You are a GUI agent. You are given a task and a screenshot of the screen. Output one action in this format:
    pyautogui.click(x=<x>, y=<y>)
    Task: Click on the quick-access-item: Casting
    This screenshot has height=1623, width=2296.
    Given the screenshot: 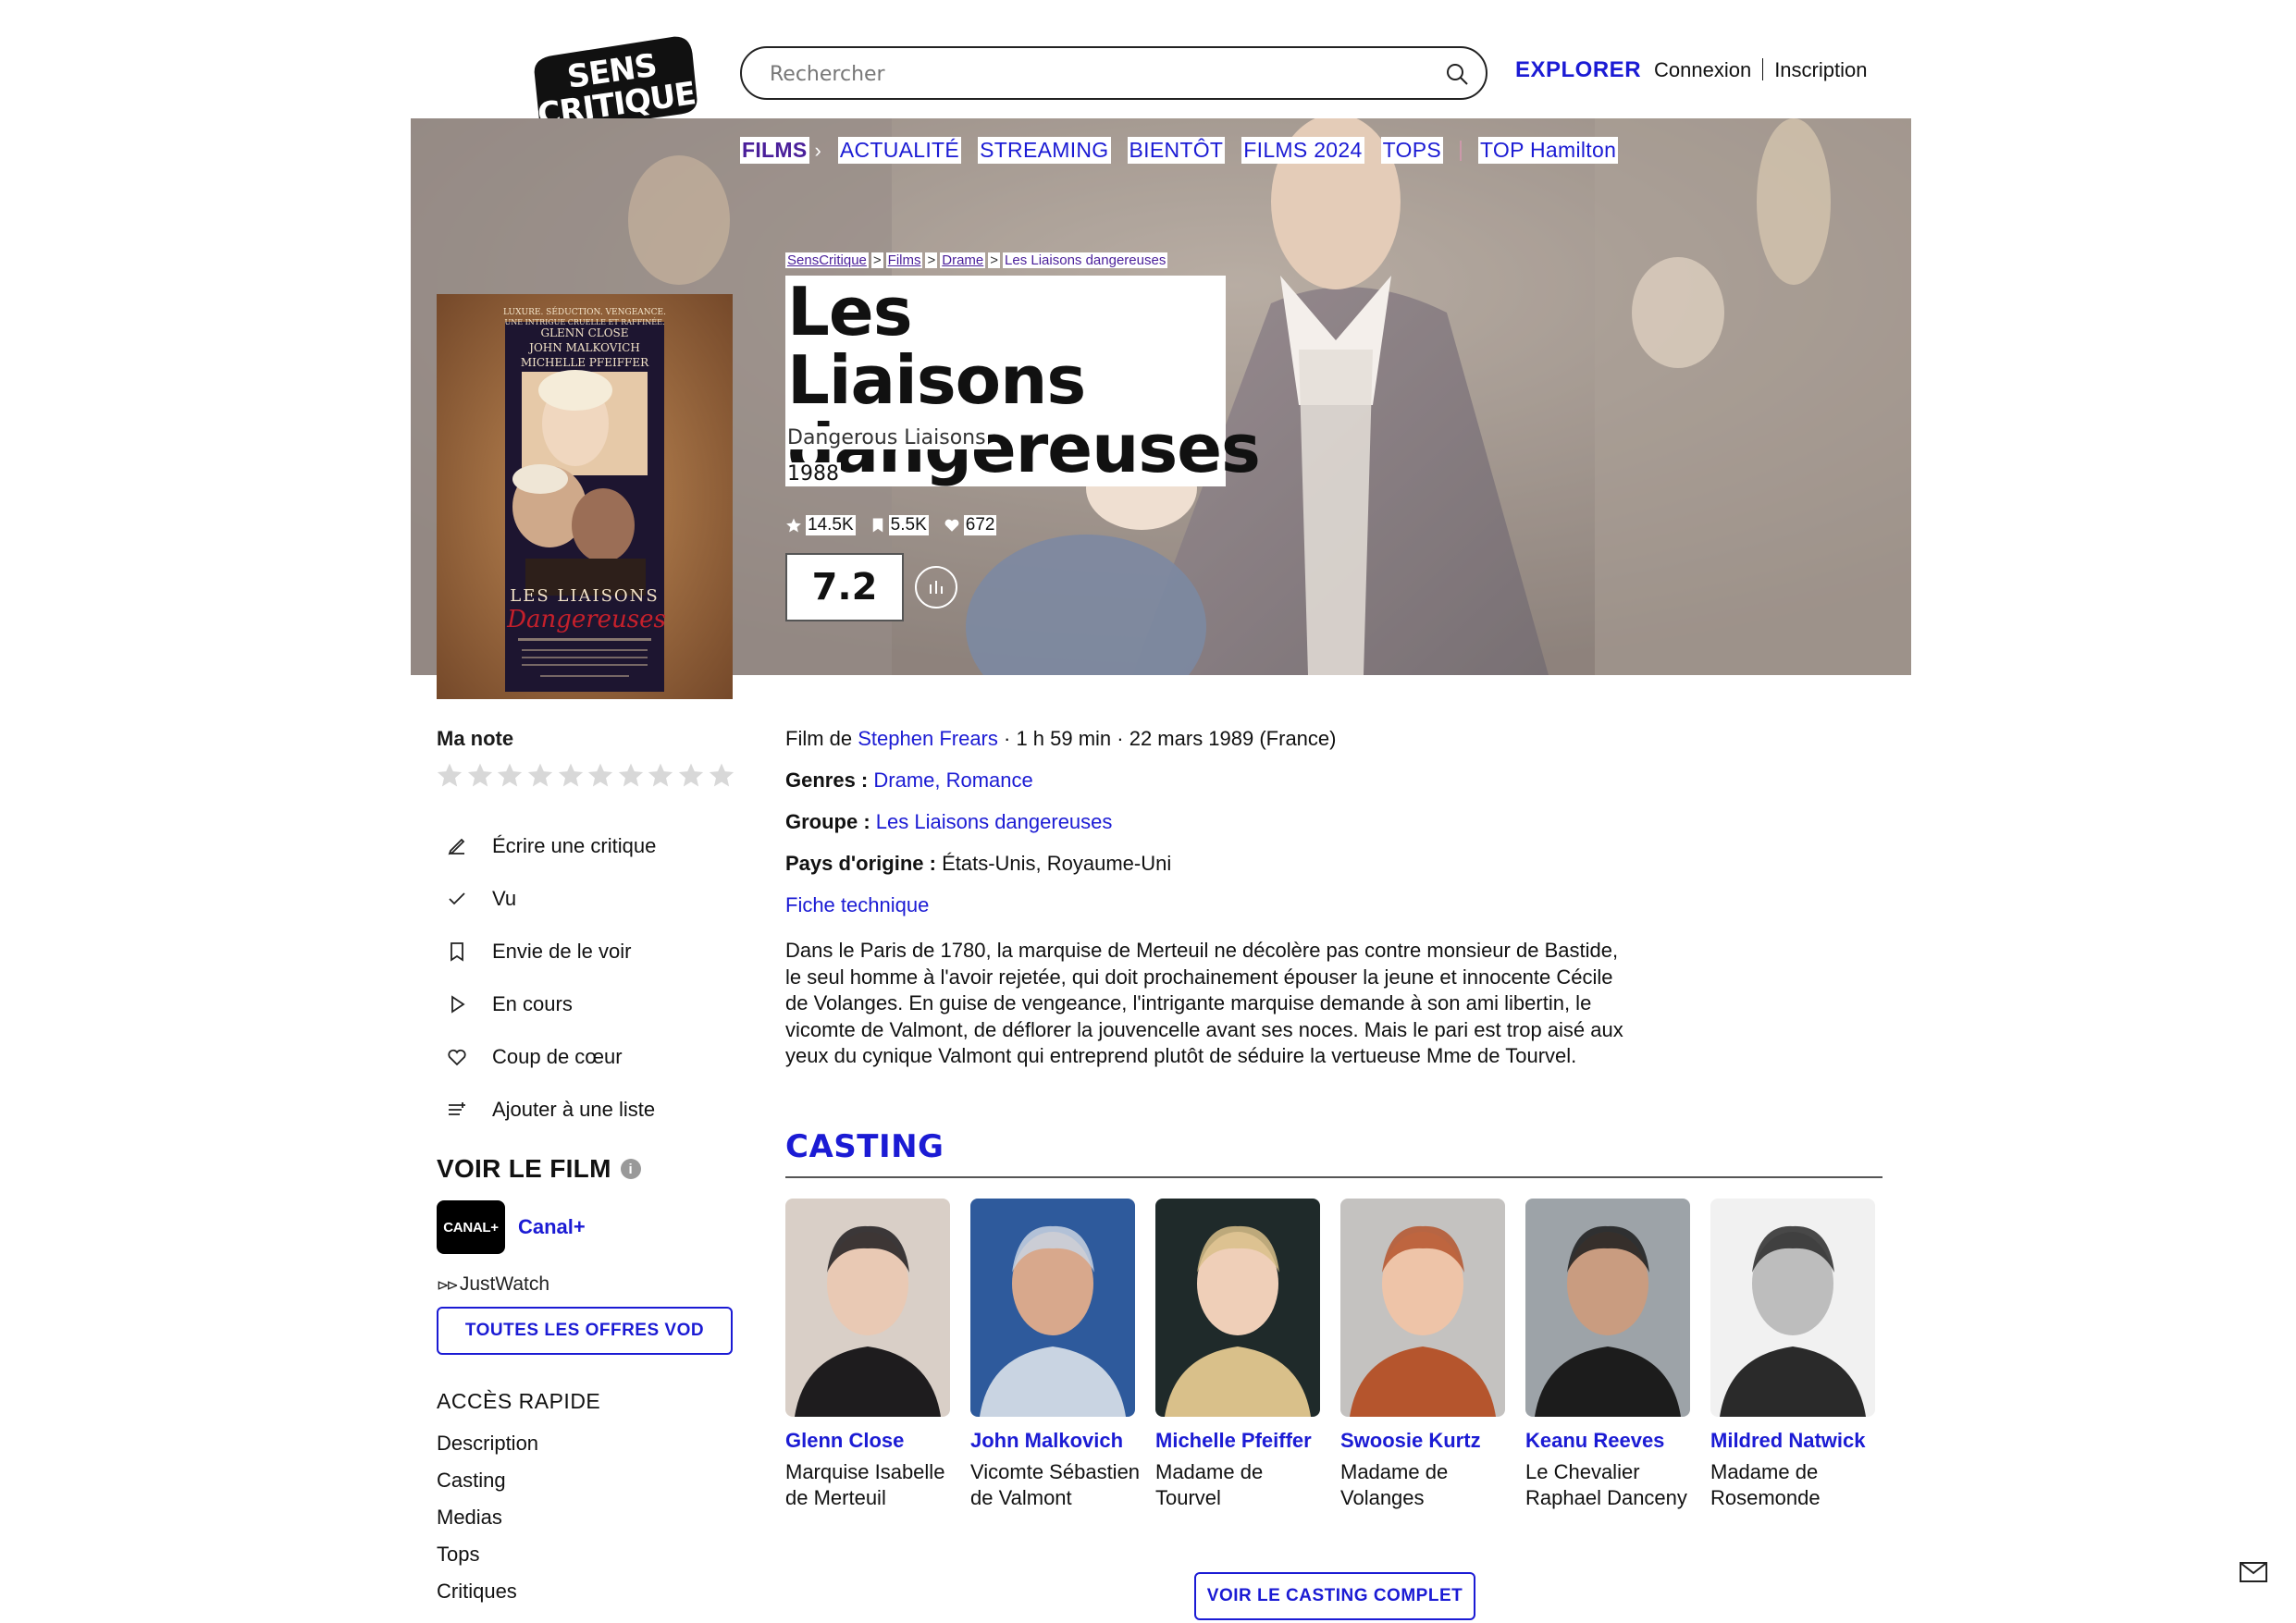 What is the action you would take?
    pyautogui.click(x=487, y=1485)
    